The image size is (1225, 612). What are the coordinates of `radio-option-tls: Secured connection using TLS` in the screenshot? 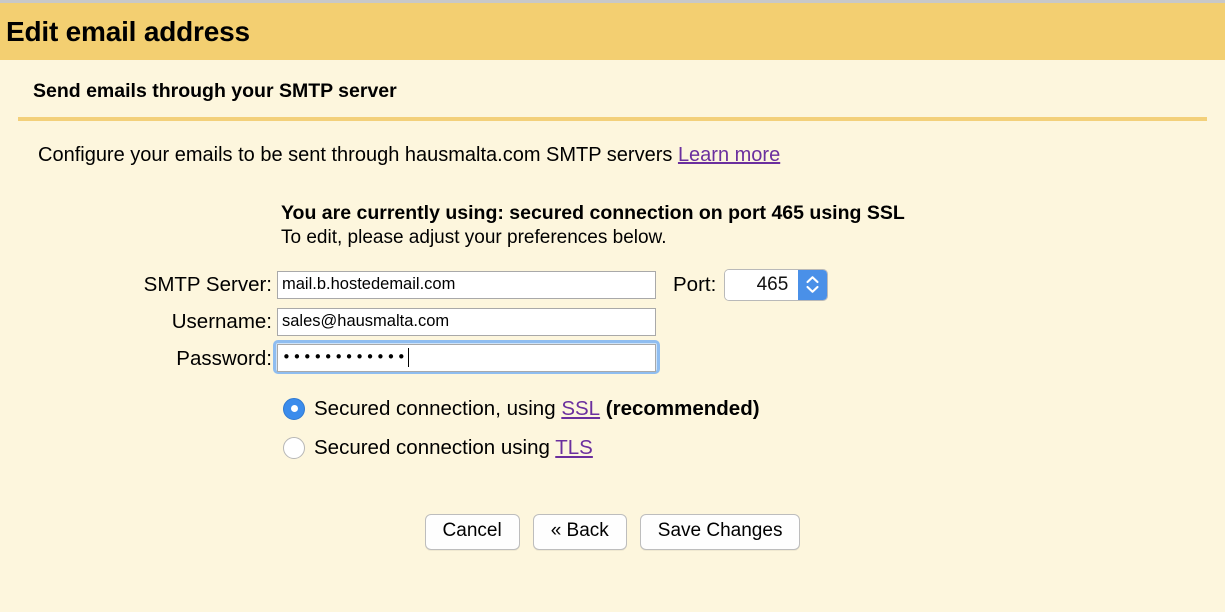 It's located at (754, 447).